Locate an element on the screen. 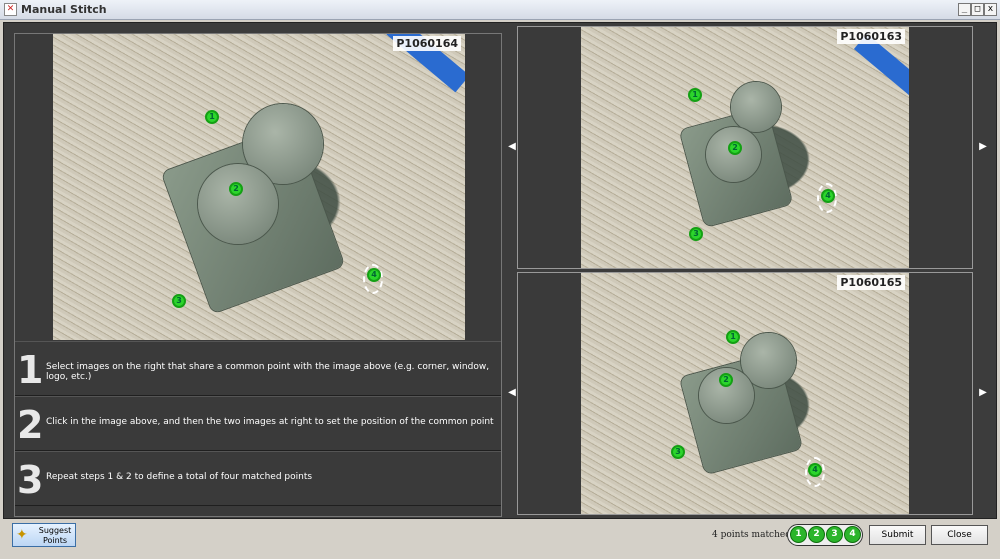  main-image-label: P1060164 is located at coordinates (427, 43).